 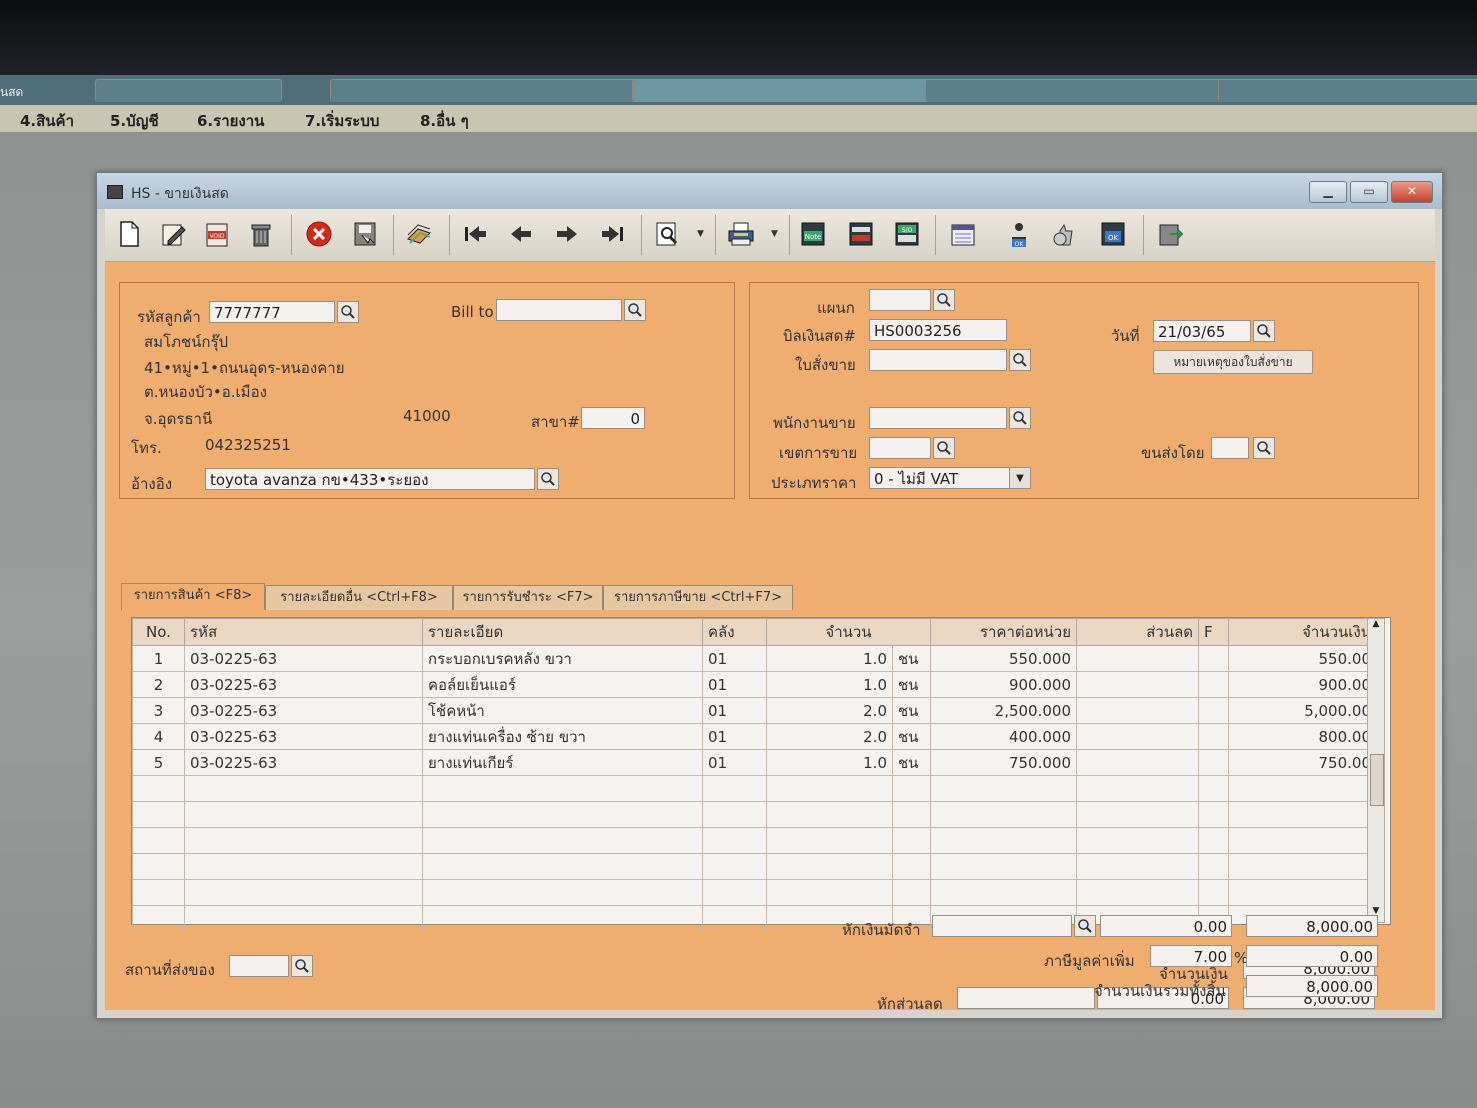 What do you see at coordinates (1302, 684) in the screenshot?
I see `cell-amount: 900.00` at bounding box center [1302, 684].